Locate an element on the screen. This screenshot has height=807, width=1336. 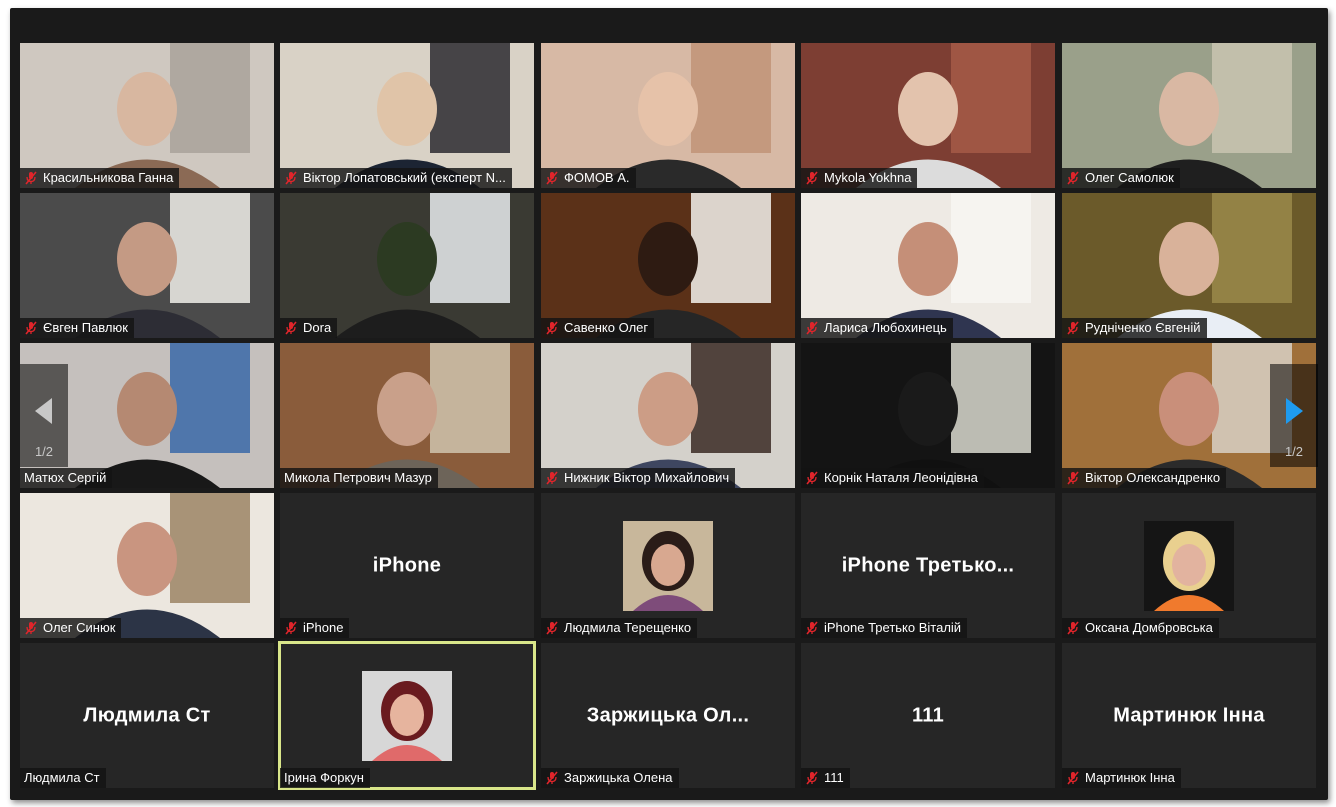
participant-name-label: 111 is located at coordinates (825, 778).